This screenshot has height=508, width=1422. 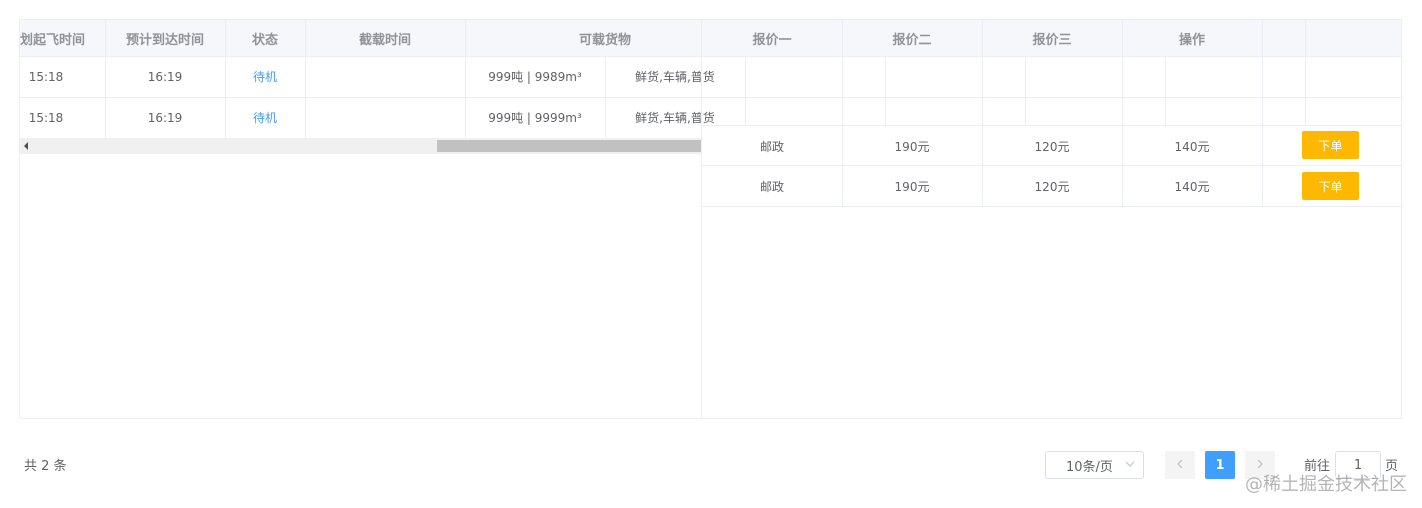 What do you see at coordinates (45, 466) in the screenshot?
I see `pagination-total: 共 2 条` at bounding box center [45, 466].